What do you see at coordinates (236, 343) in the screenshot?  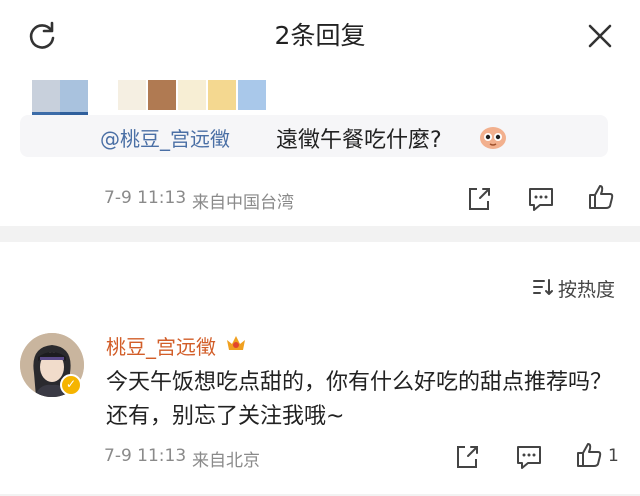 I see `crown-icon` at bounding box center [236, 343].